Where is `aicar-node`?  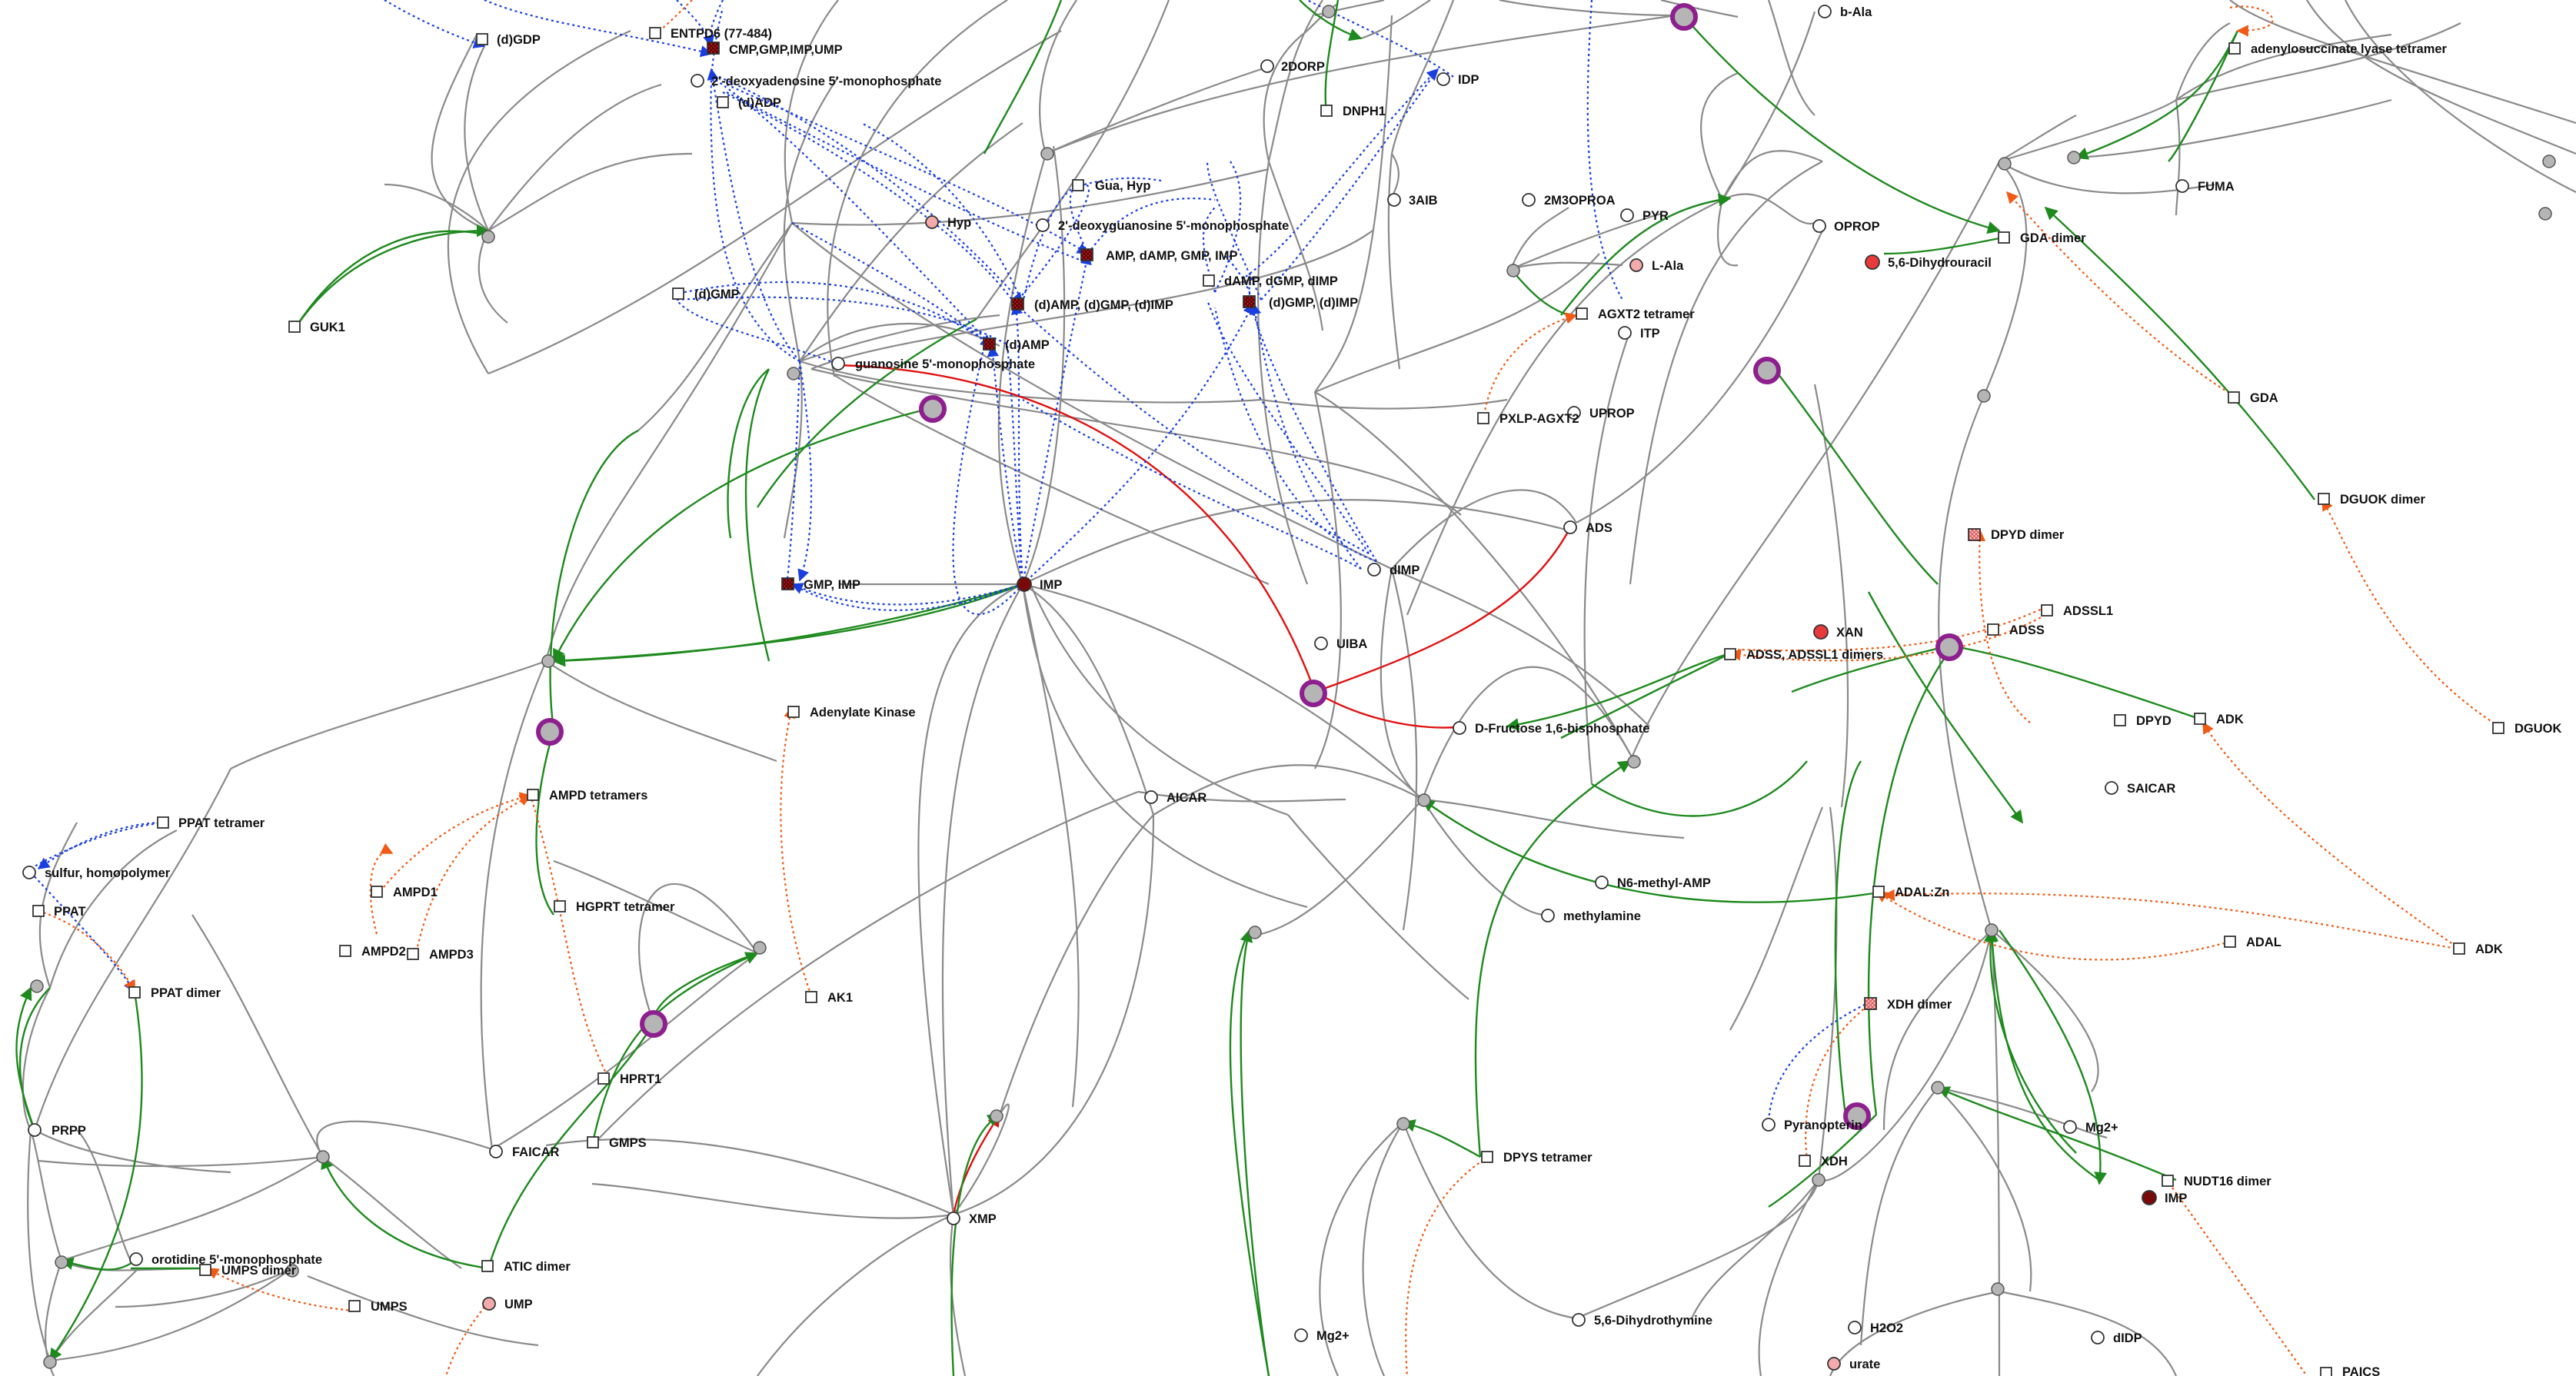 aicar-node is located at coordinates (1151, 797).